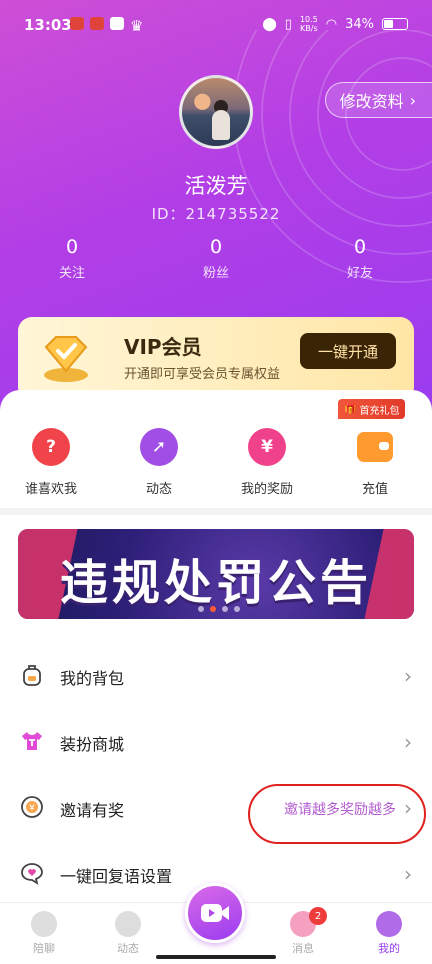 Image resolution: width=432 pixels, height=964 pixels. What do you see at coordinates (267, 447) in the screenshot?
I see `money-bag-icon: ¥` at bounding box center [267, 447].